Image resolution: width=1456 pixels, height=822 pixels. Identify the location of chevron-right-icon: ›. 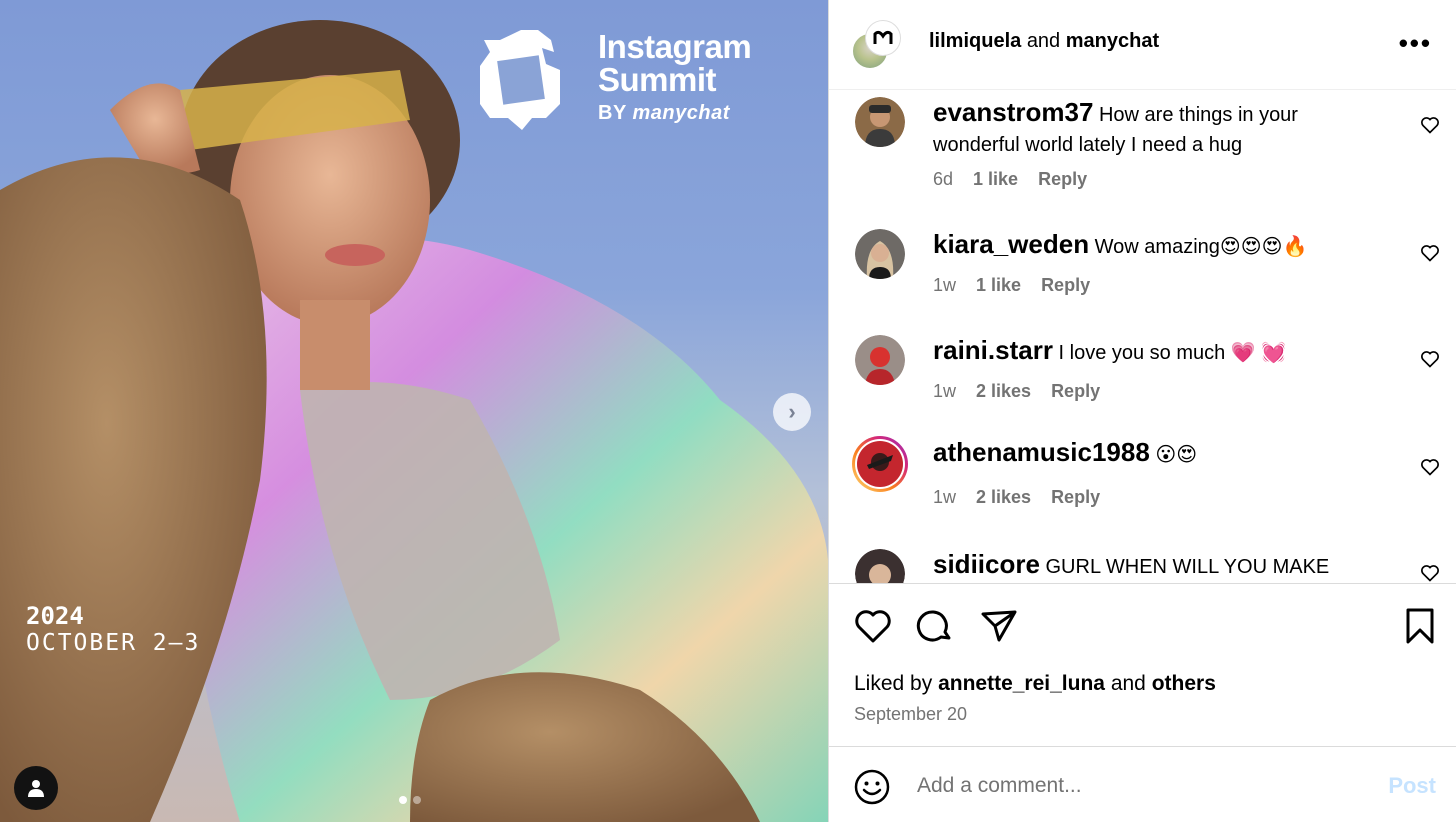
(792, 411).